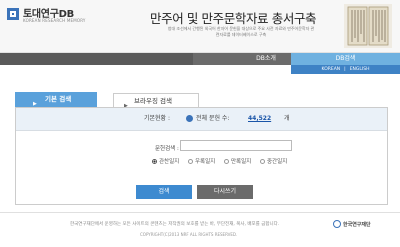  What do you see at coordinates (266, 59) in the screenshot?
I see `nav-db-intro: DB소개` at bounding box center [266, 59].